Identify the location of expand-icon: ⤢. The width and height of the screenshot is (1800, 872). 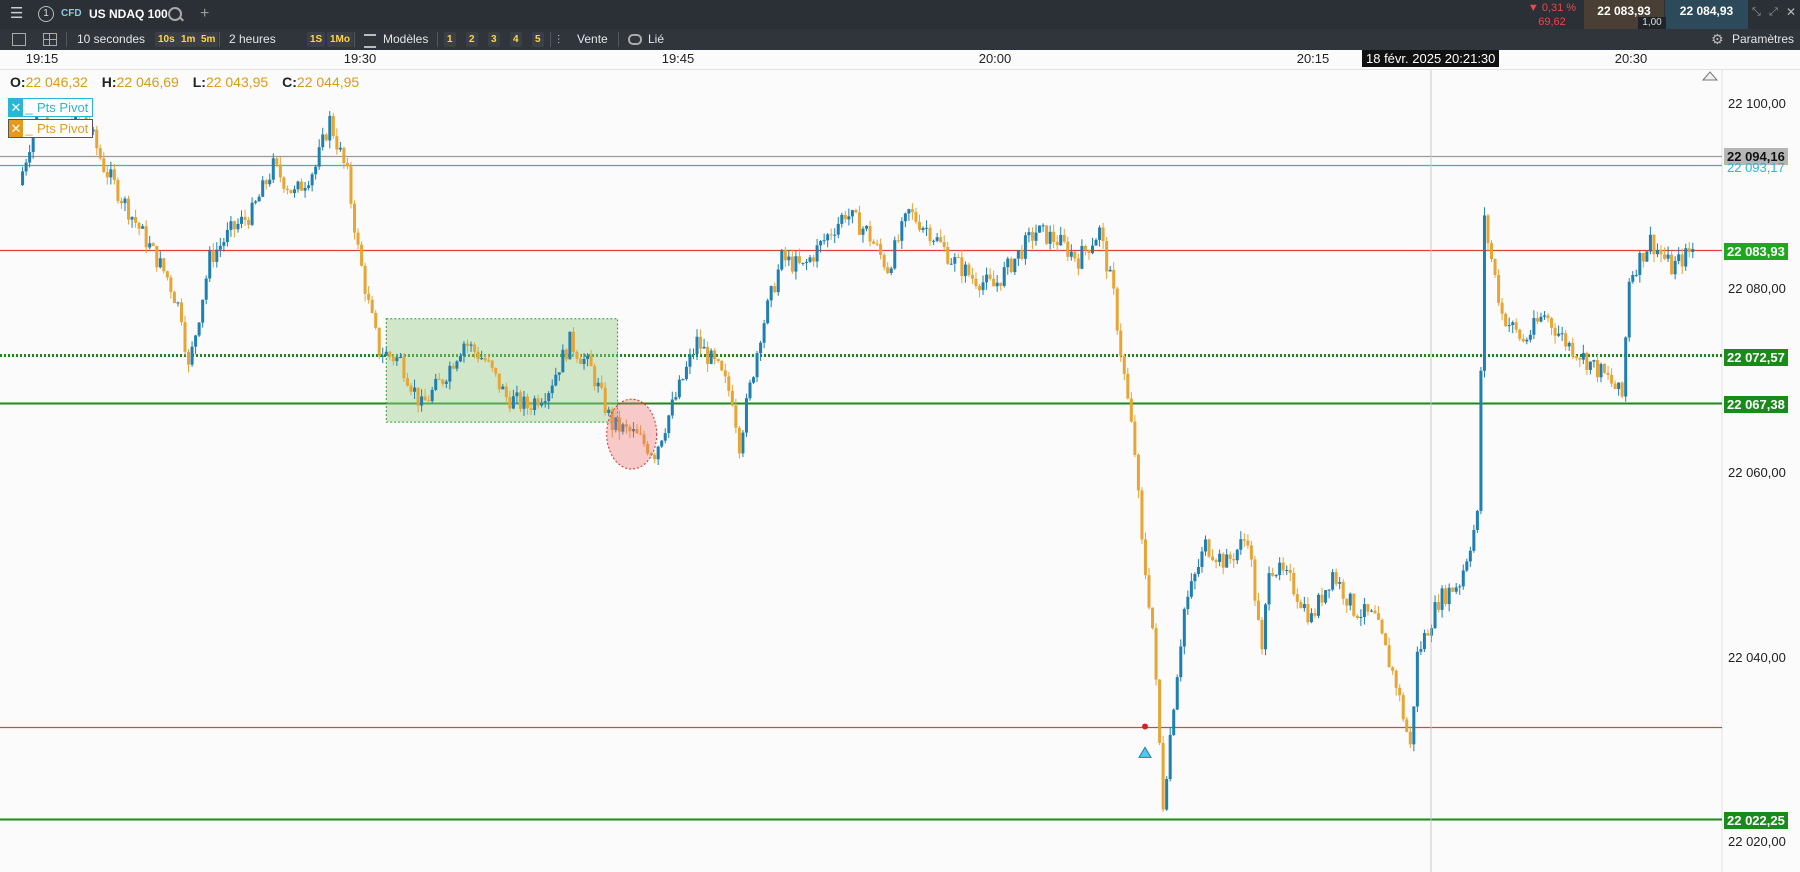
(1773, 12).